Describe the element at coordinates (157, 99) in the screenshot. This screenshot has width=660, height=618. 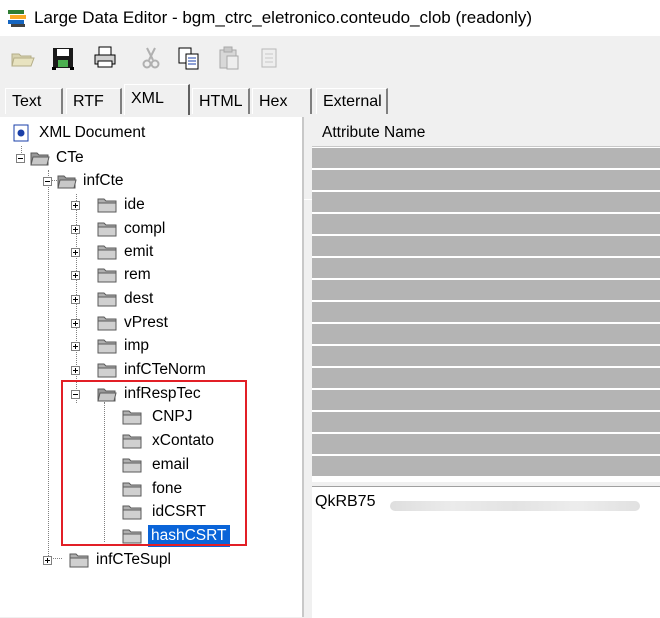
I see `tab-xml: XML` at that location.